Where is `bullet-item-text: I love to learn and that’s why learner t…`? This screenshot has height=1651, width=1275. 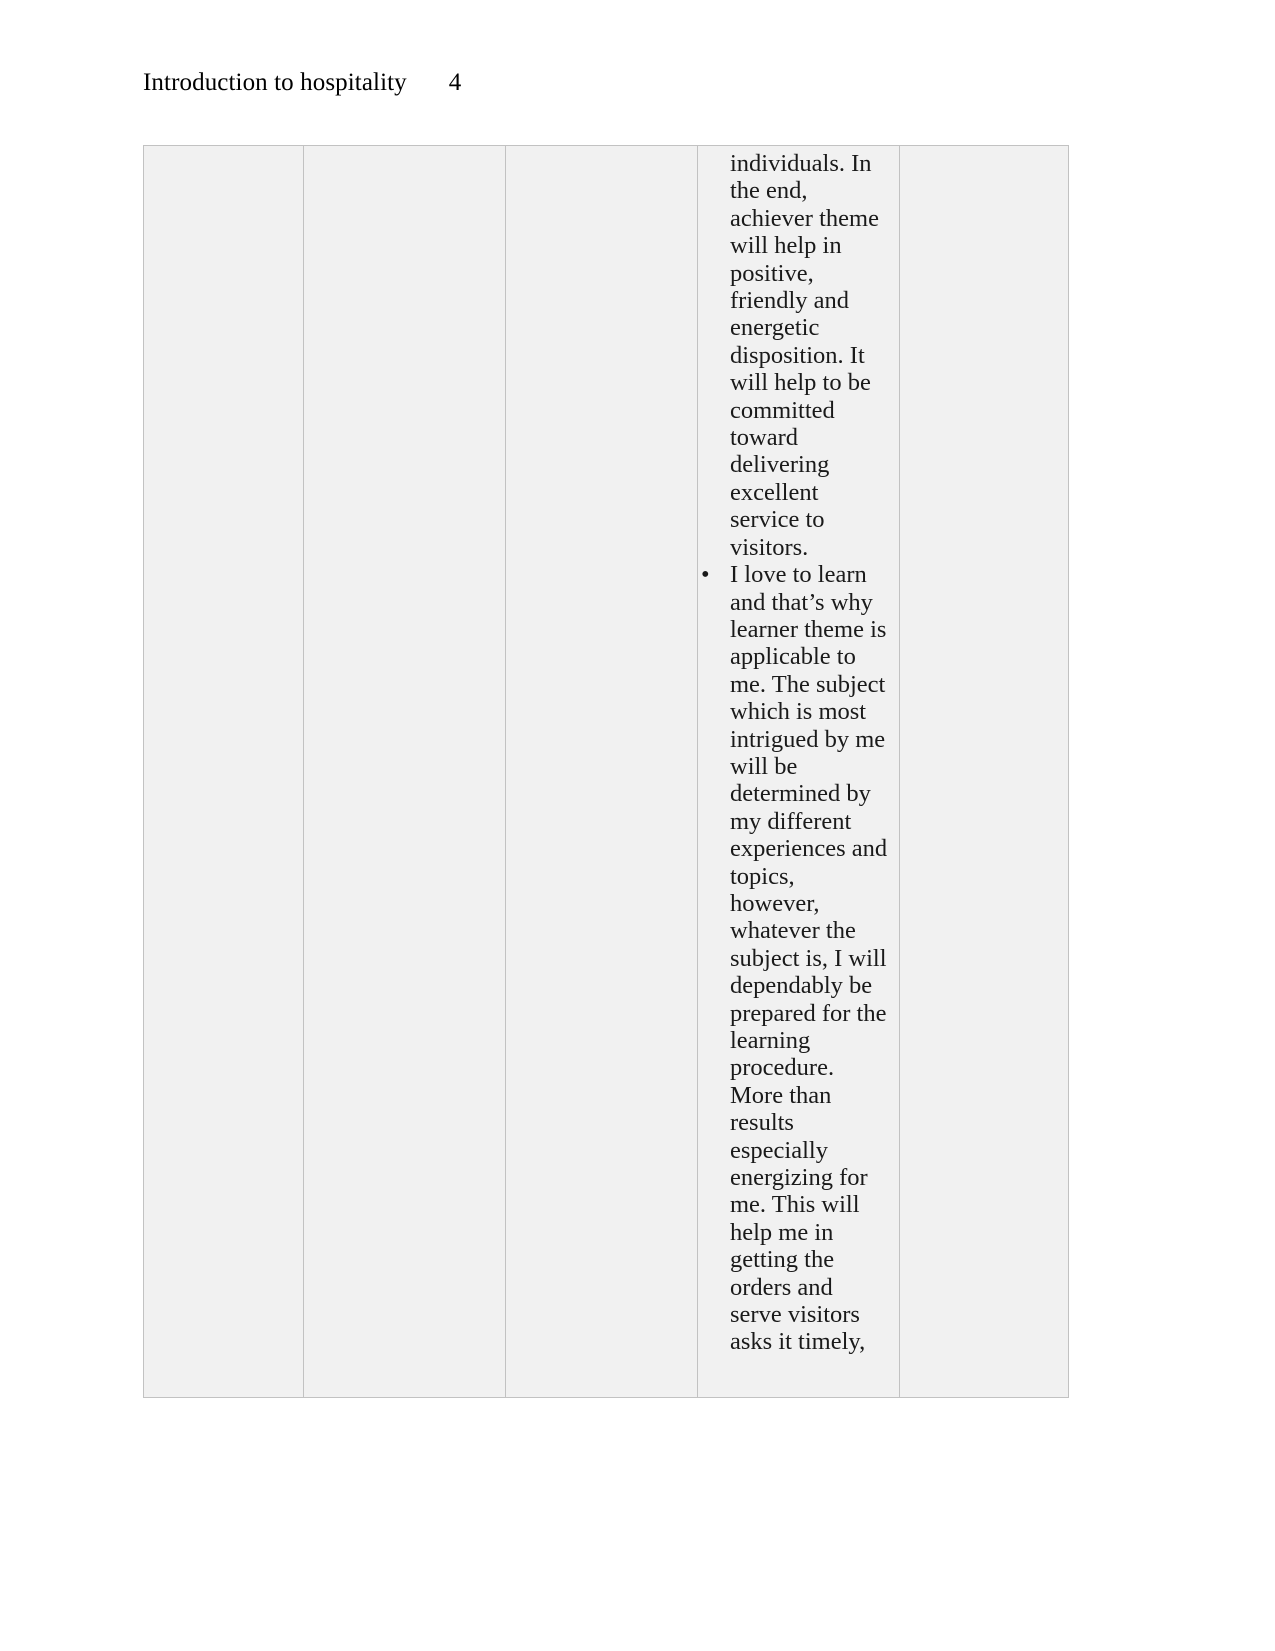 bullet-item-text: I love to learn and that’s why learner t… is located at coordinates (809, 958).